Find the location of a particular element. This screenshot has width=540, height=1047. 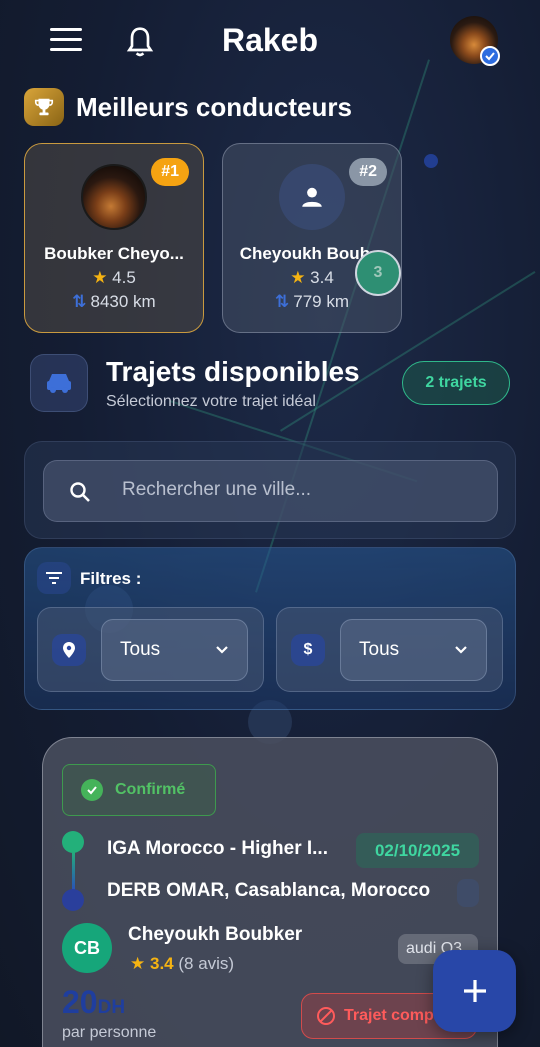

trophy-icon is located at coordinates (44, 107).